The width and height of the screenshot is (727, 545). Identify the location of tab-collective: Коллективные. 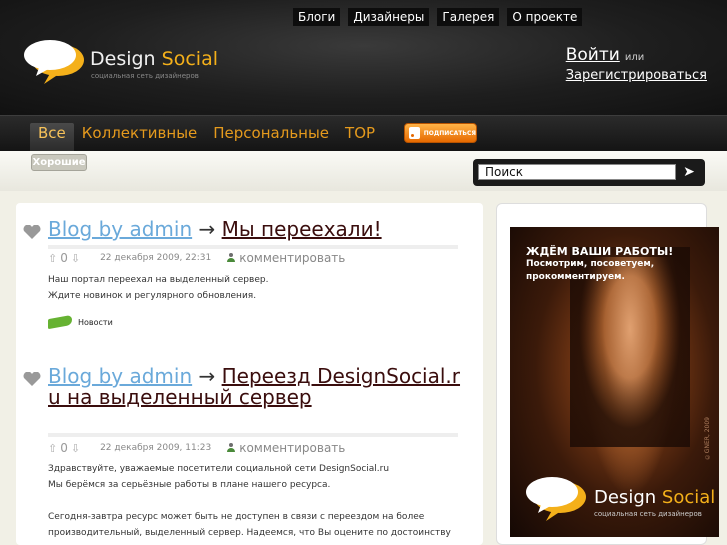
(140, 137).